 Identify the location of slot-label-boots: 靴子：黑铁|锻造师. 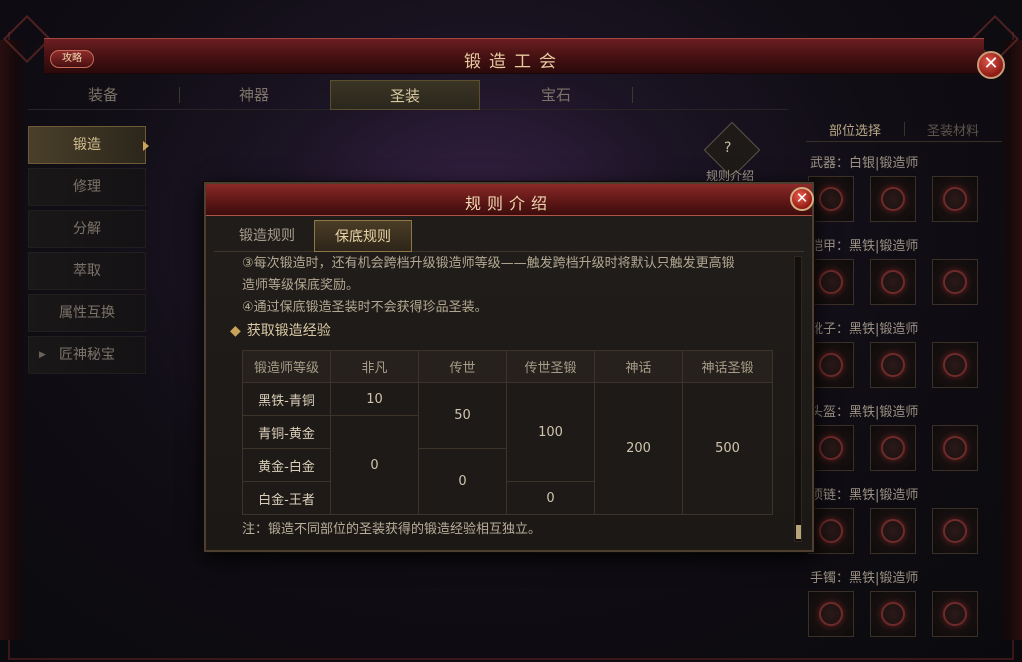
(864, 329).